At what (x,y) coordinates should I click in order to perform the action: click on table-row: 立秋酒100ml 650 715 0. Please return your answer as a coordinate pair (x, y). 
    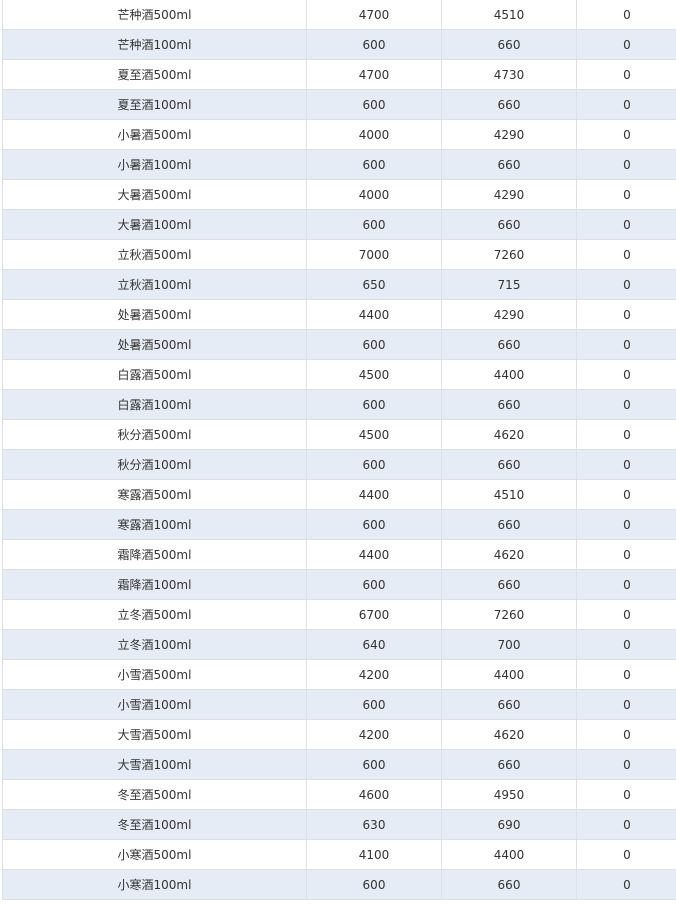
    Looking at the image, I should click on (339, 285).